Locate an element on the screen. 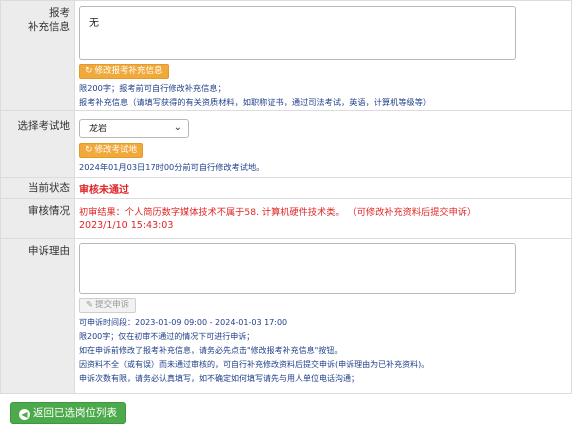 The height and width of the screenshot is (443, 582). supplement-textarea: 无 is located at coordinates (297, 33).